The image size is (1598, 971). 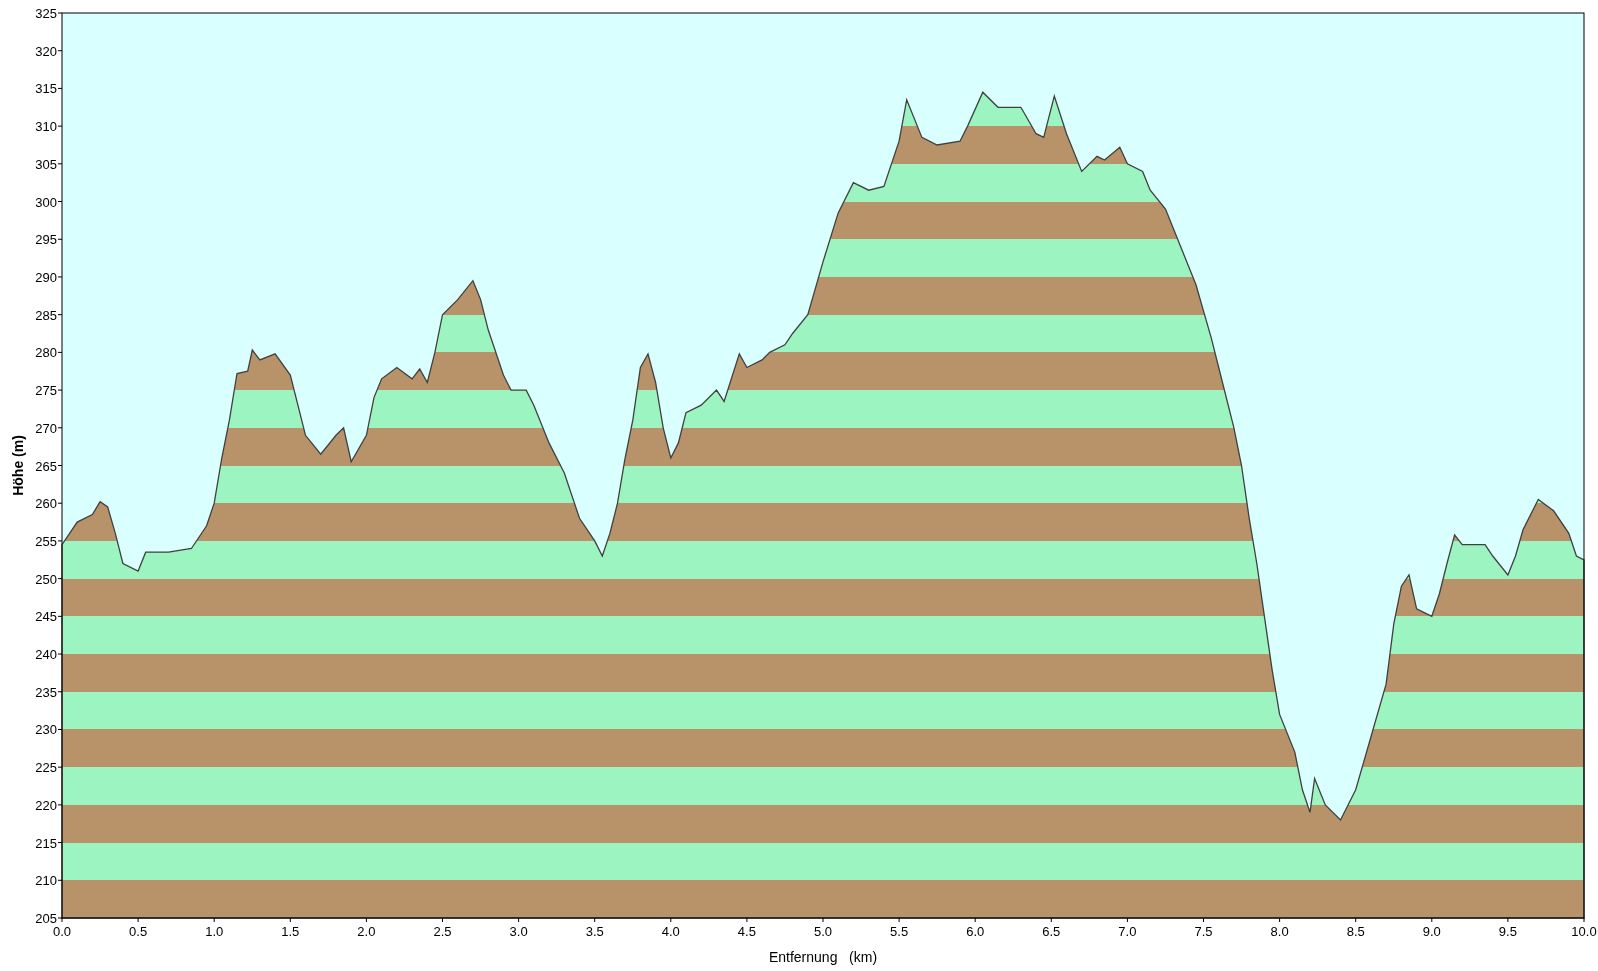 What do you see at coordinates (46, 730) in the screenshot?
I see `y-tick-label: 230` at bounding box center [46, 730].